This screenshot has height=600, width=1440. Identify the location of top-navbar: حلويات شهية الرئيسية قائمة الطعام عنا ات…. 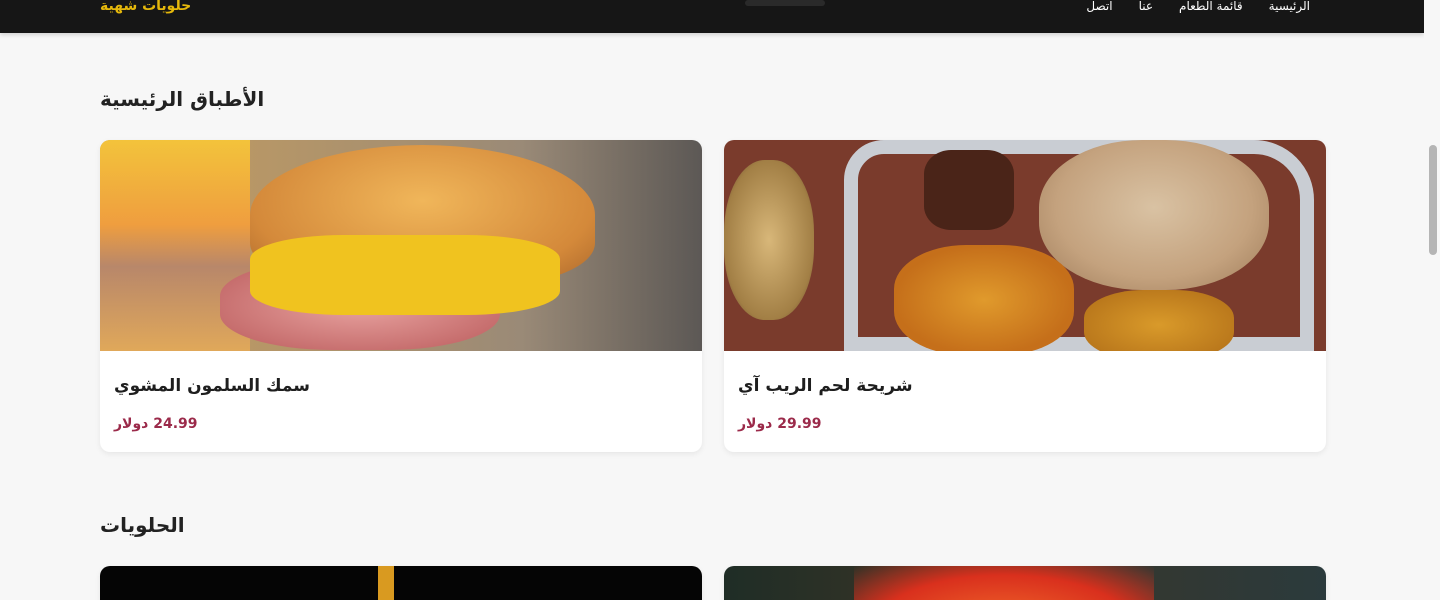
(712, 16).